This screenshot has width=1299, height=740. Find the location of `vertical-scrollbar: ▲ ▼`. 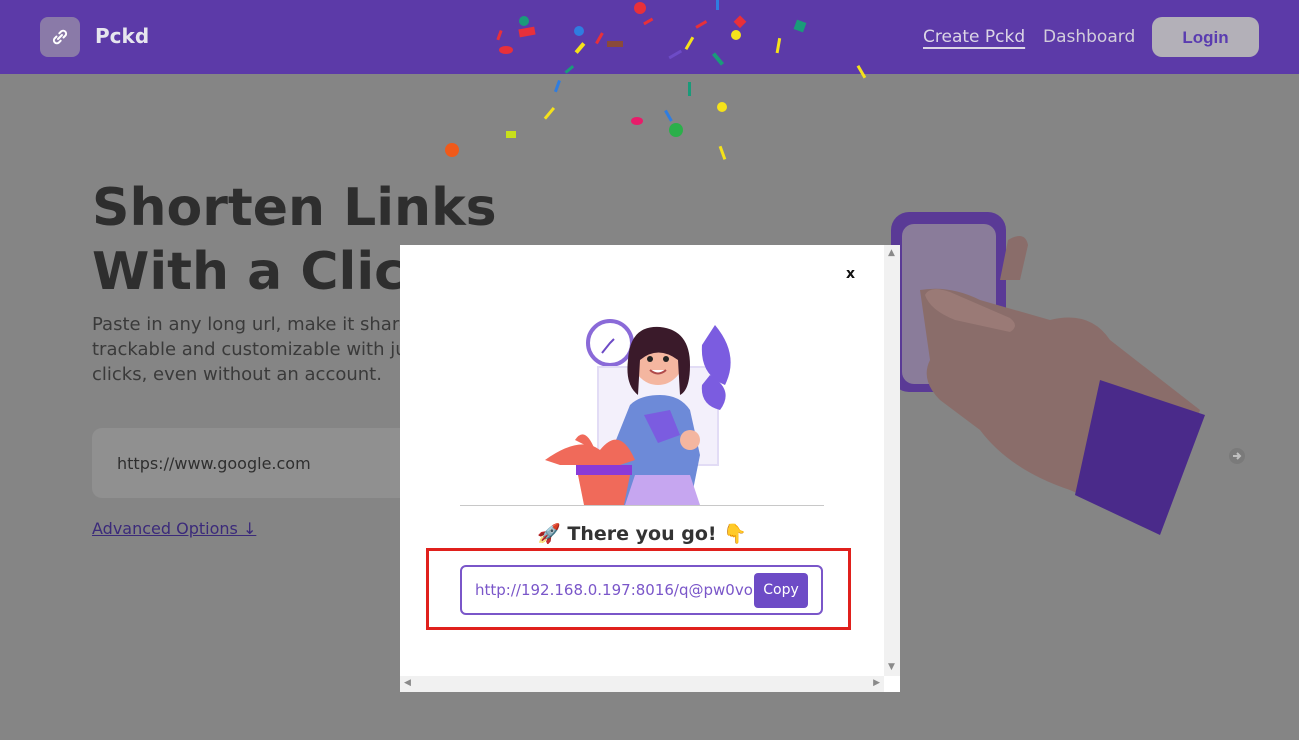

vertical-scrollbar: ▲ ▼ is located at coordinates (892, 460).